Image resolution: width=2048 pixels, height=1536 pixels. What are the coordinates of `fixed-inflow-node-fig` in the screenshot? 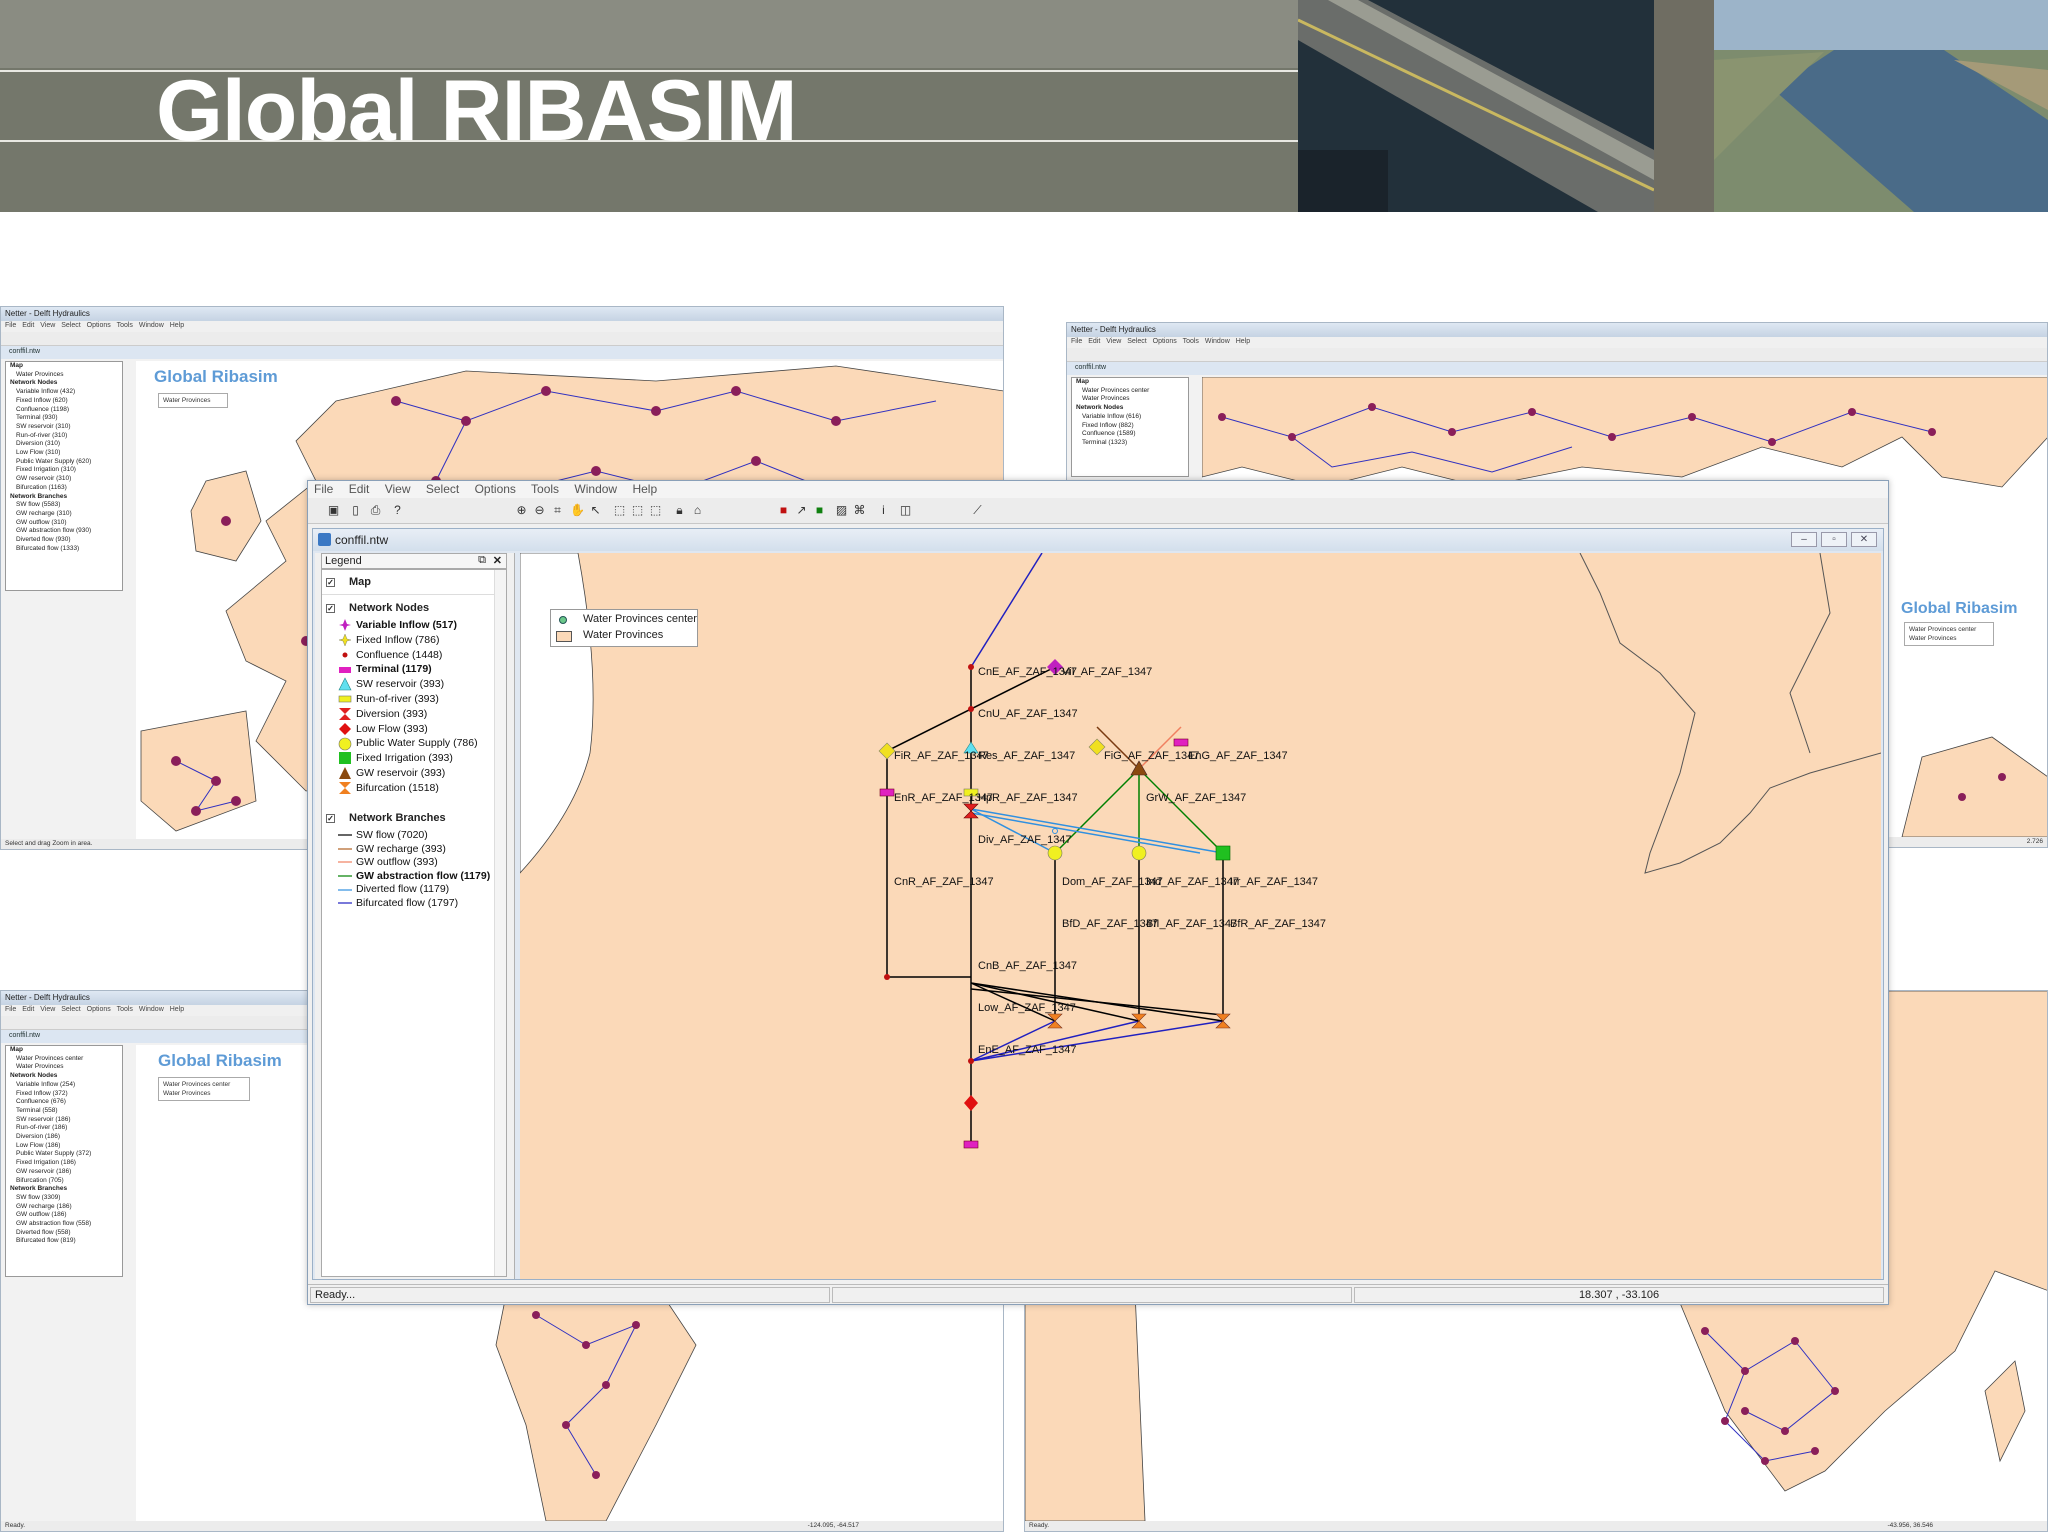 It's located at (1097, 747).